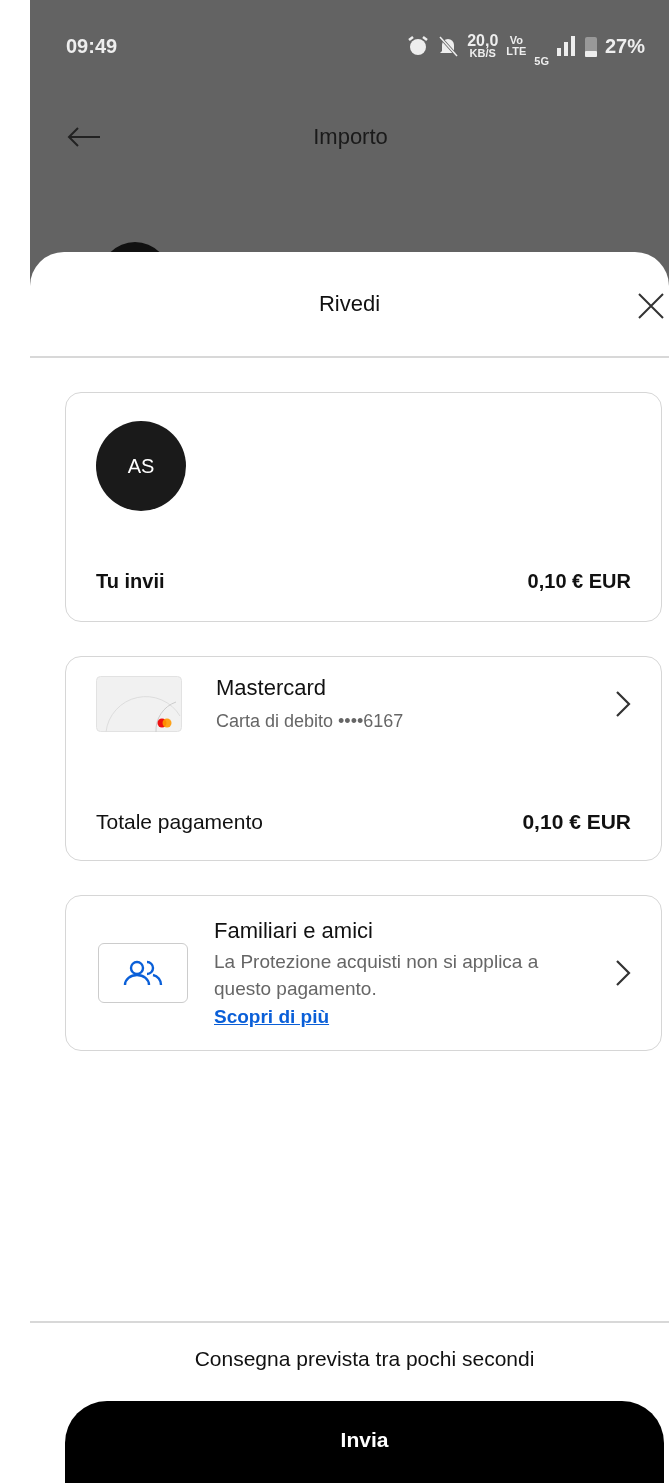 This screenshot has height=1483, width=669. Describe the element at coordinates (418, 46) in the screenshot. I see `alarm-icon` at that location.